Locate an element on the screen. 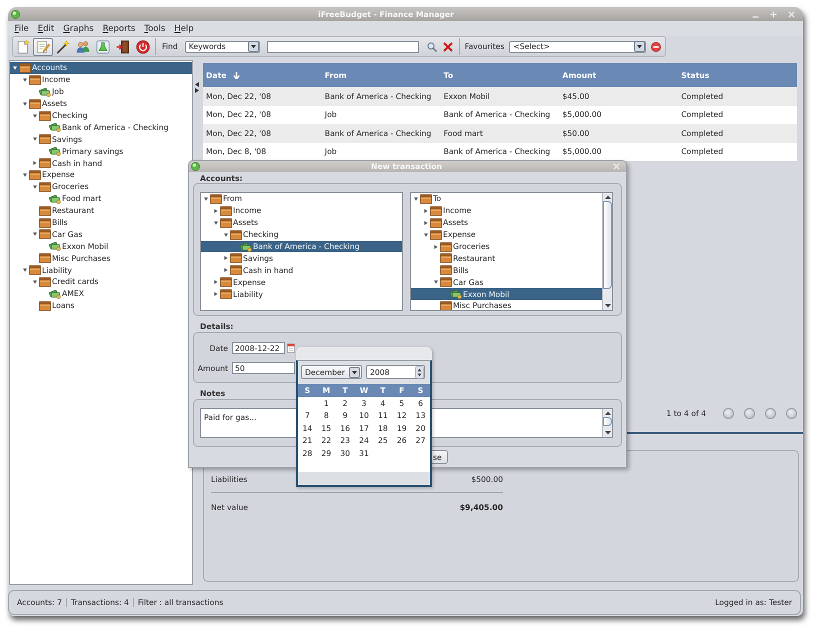  search-icon is located at coordinates (431, 47).